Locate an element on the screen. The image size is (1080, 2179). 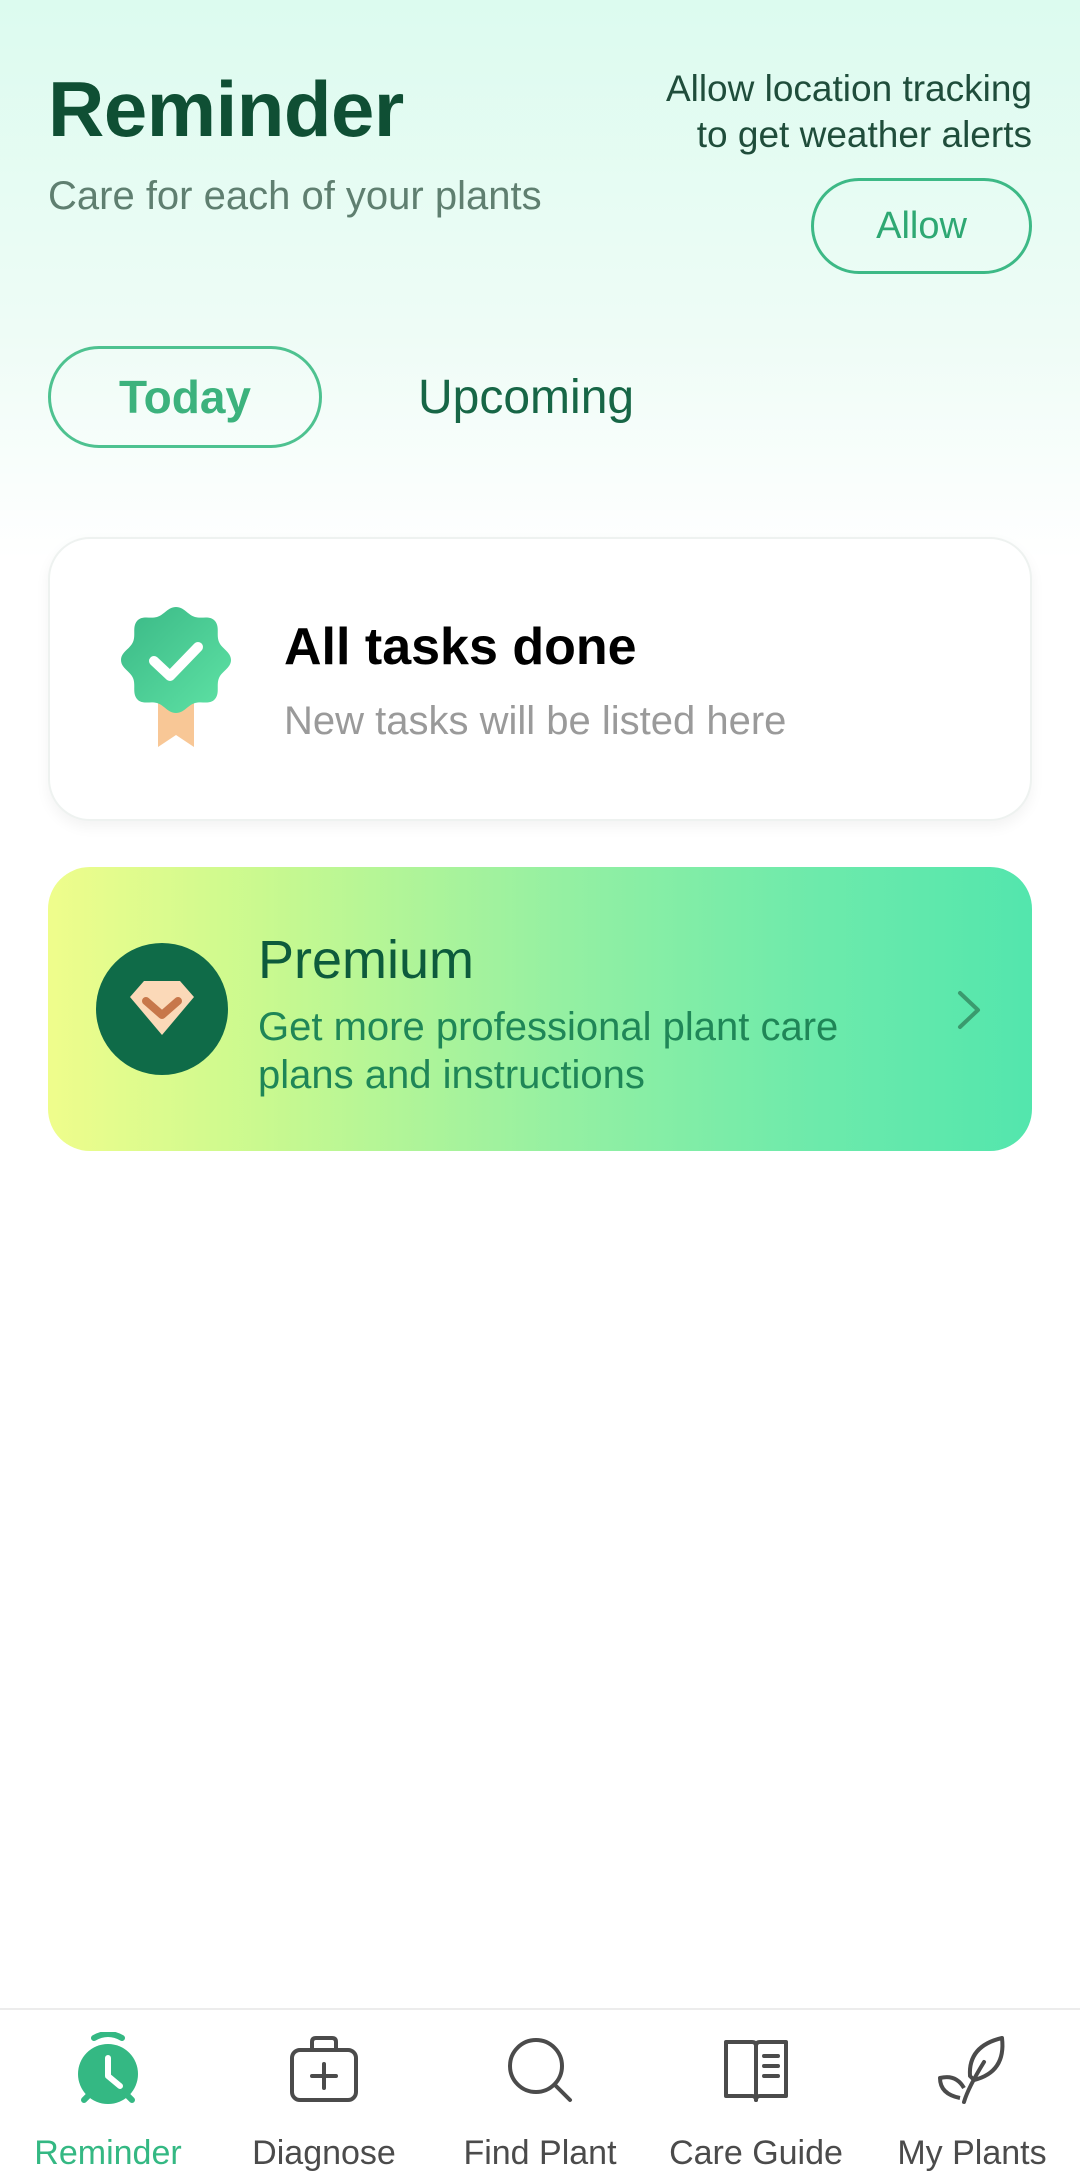
award-check-icon is located at coordinates (176, 677).